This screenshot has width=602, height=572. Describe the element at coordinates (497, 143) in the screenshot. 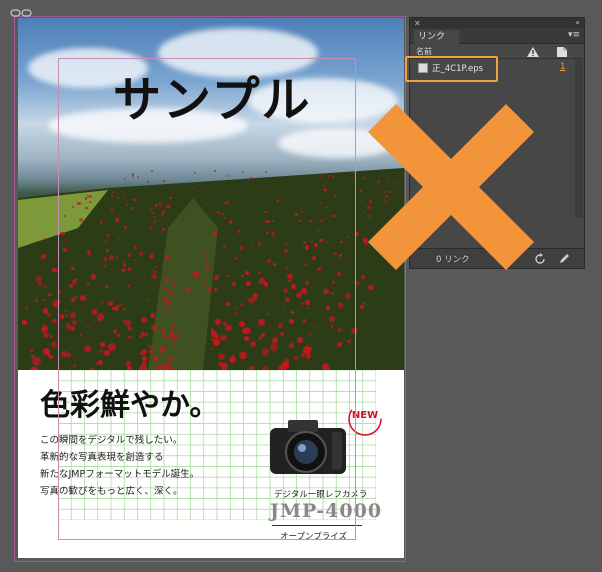

I see `links-panel: ✕ « リンク ▾≡ 名前 正_4C1P.eps 1 0 リンク` at that location.